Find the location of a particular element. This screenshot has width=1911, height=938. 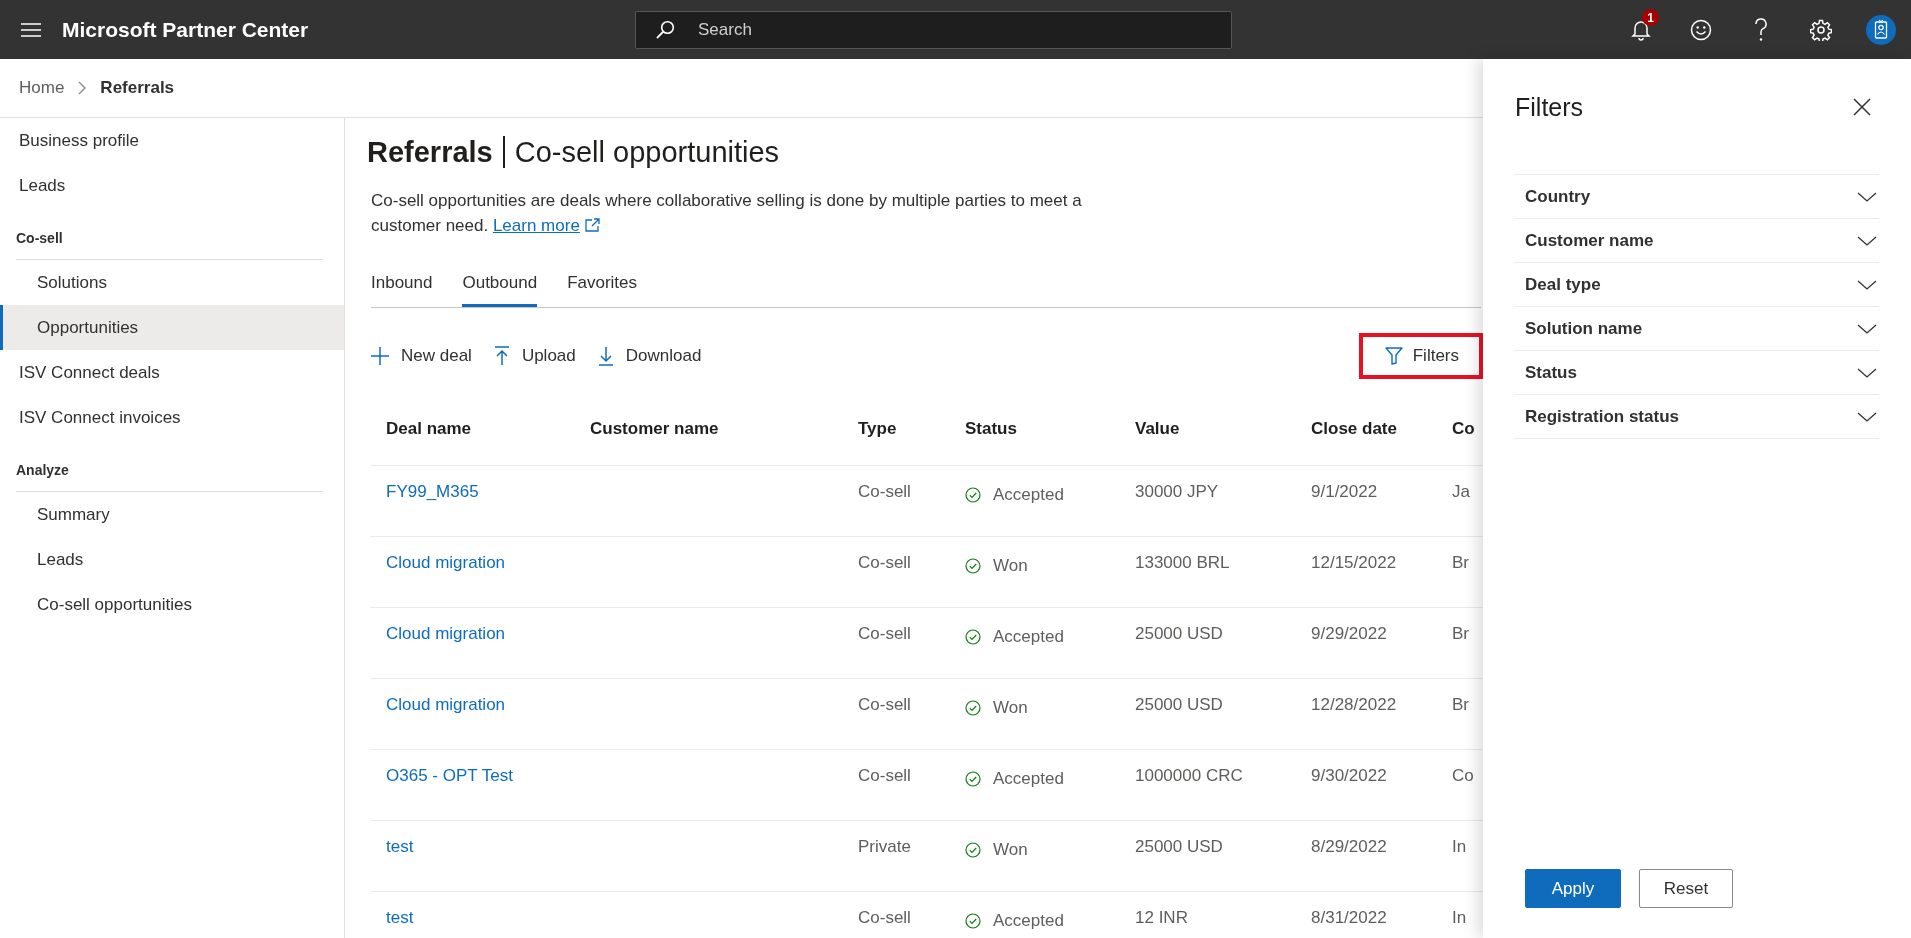

reset-button: Reset is located at coordinates (1686, 888).